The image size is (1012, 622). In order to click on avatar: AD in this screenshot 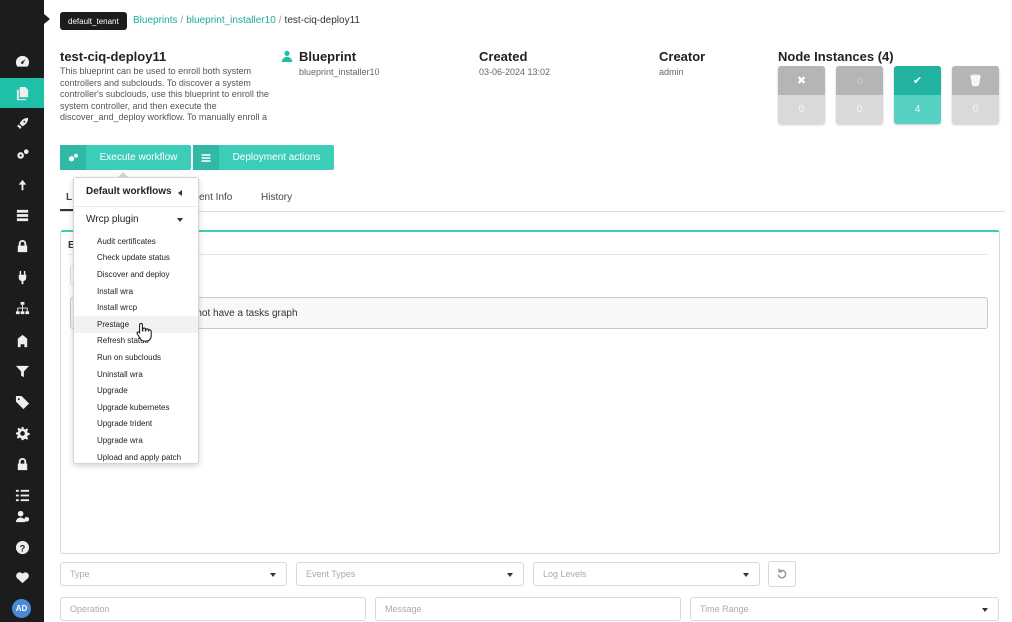, I will do `click(21, 608)`.